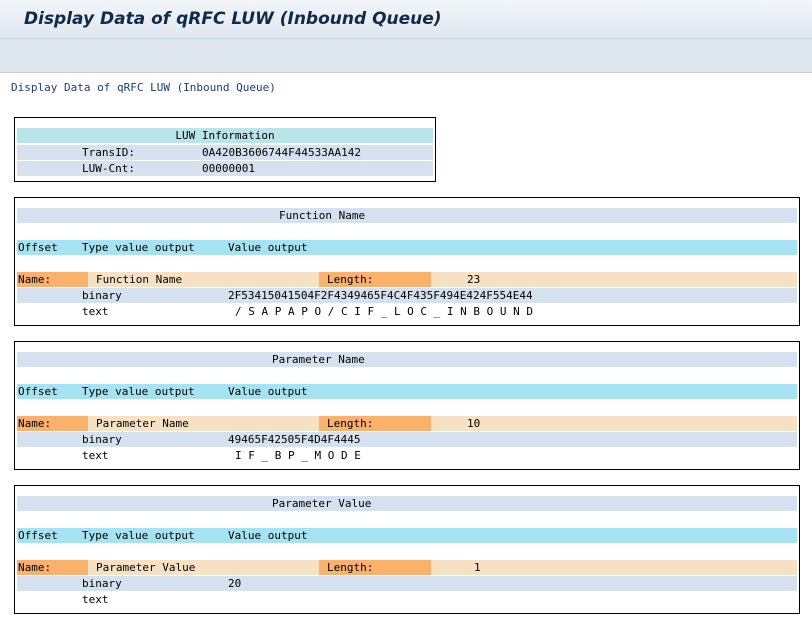  What do you see at coordinates (233, 19) in the screenshot?
I see `window-title: Display Data of qRFC LUW (Inbound Queue)` at bounding box center [233, 19].